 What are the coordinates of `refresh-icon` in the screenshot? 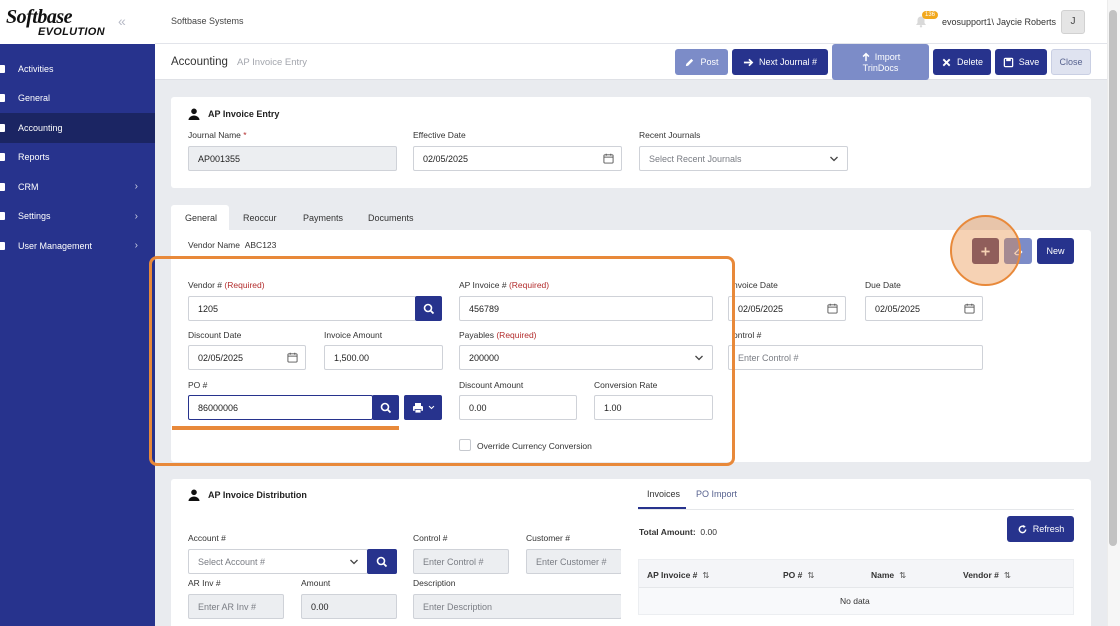 It's located at (1022, 528).